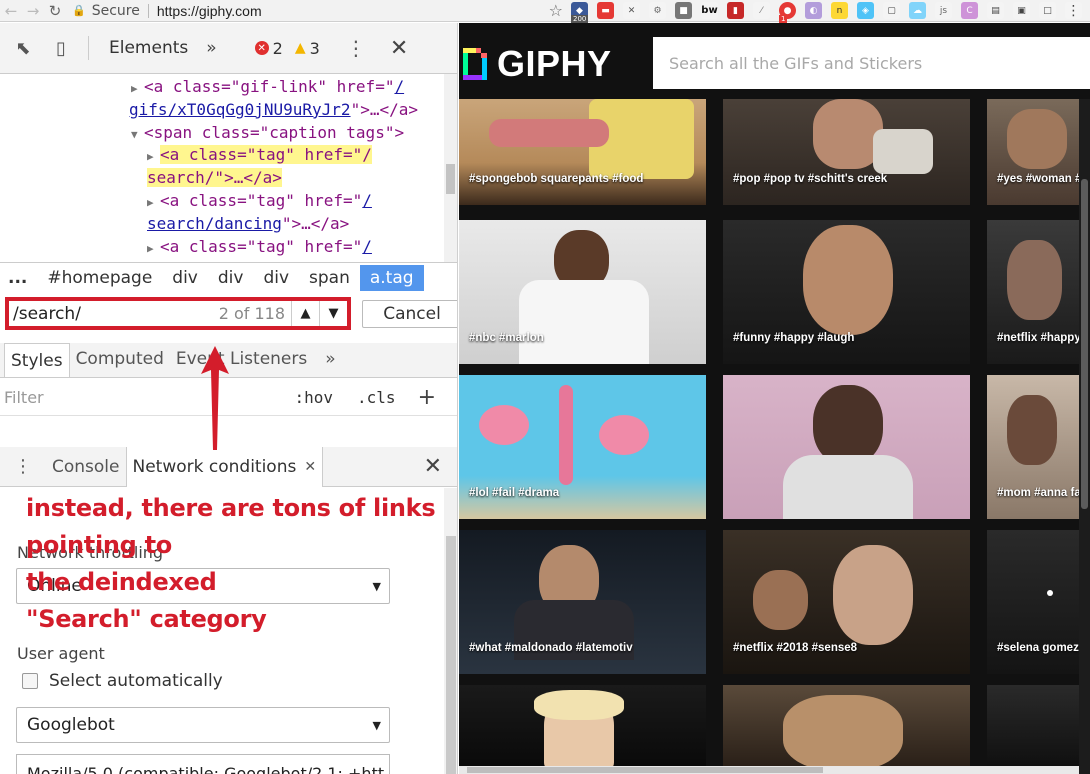  I want to click on search-next-icon: ▼, so click(333, 313).